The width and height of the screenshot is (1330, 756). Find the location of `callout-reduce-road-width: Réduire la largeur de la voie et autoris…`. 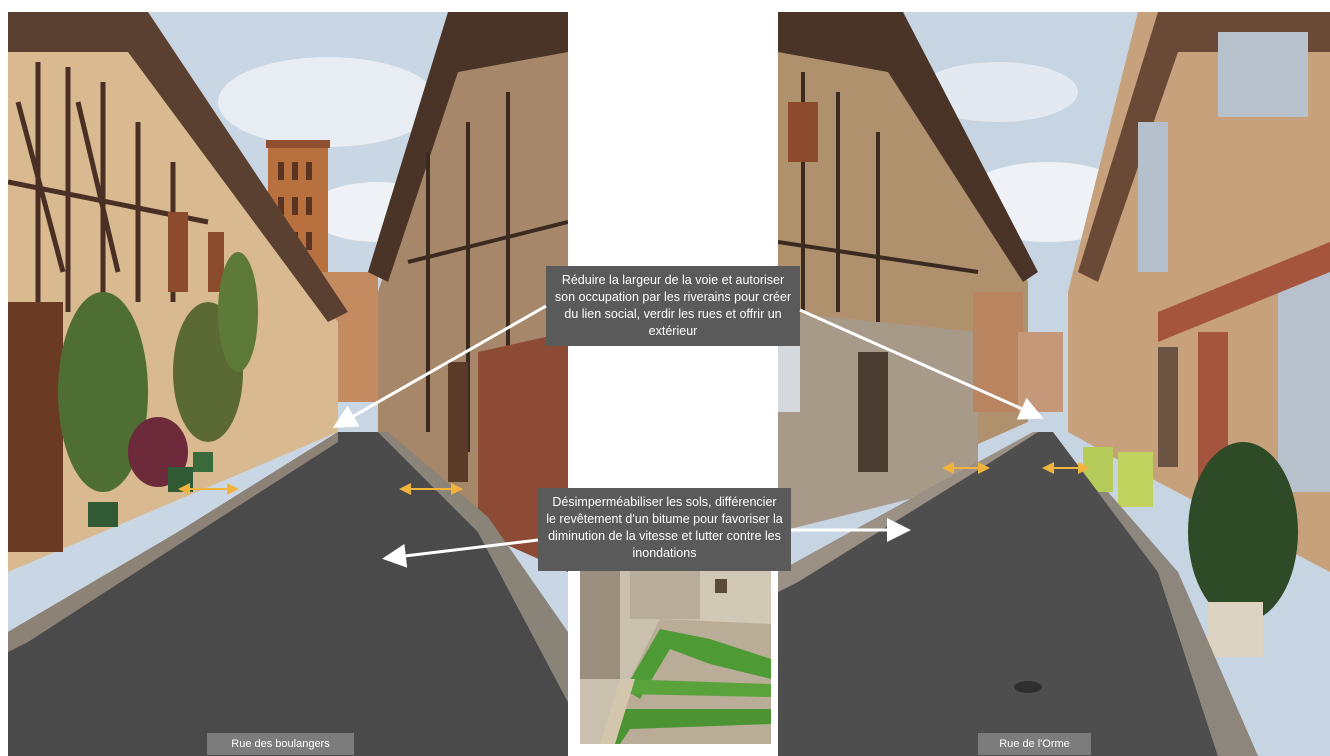

callout-reduce-road-width: Réduire la largeur de la voie et autoris… is located at coordinates (673, 306).